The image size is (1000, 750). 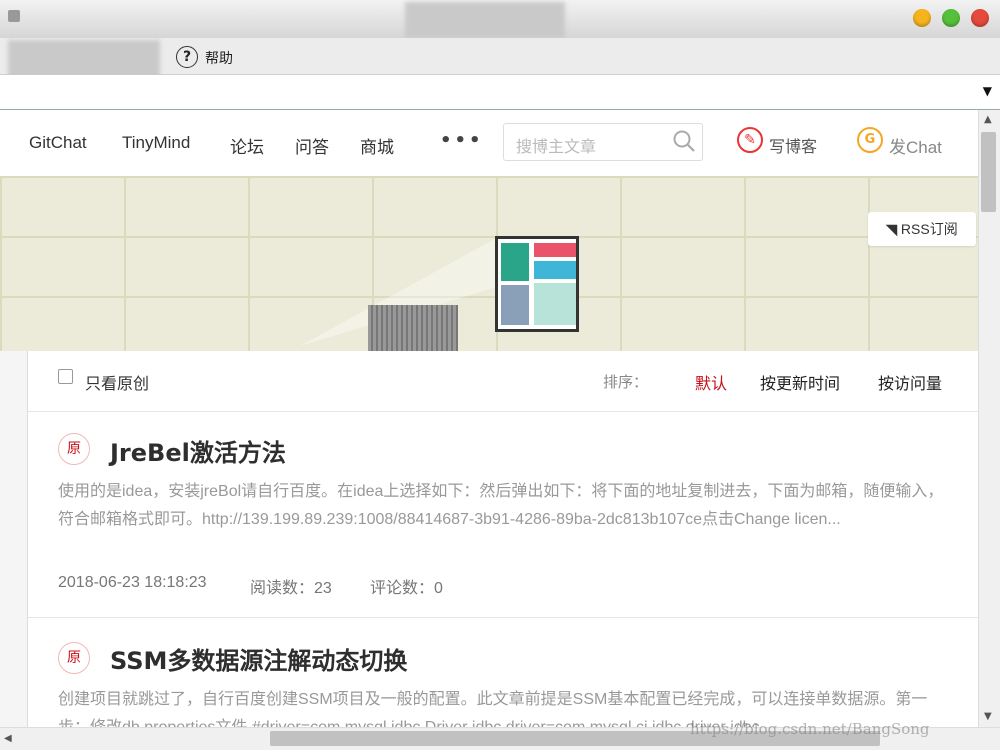 What do you see at coordinates (980, 18) in the screenshot?
I see `close-icon` at bounding box center [980, 18].